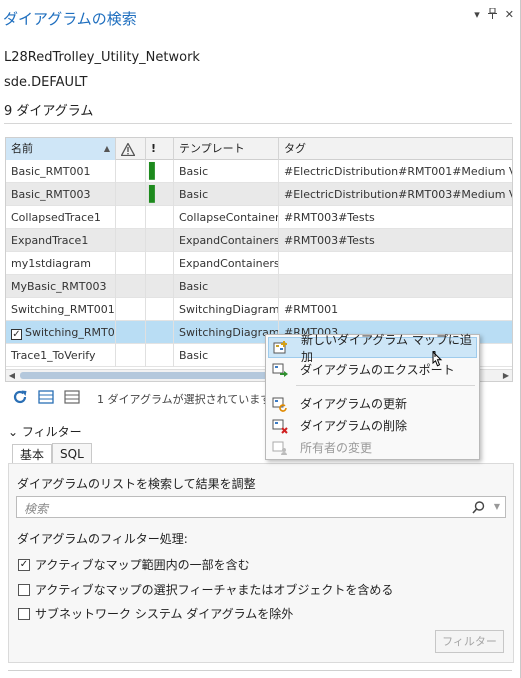  I want to click on divider, so click(260, 670).